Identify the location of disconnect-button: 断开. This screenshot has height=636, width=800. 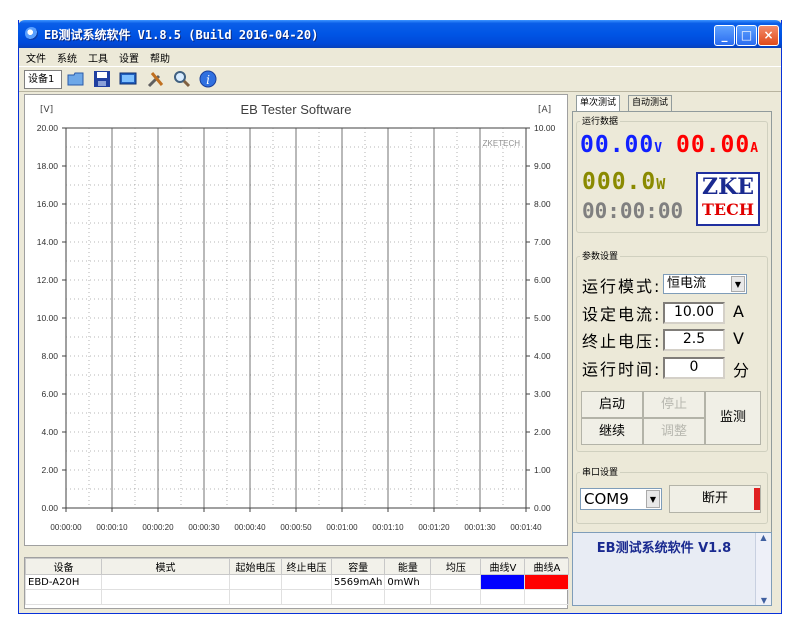
(715, 499).